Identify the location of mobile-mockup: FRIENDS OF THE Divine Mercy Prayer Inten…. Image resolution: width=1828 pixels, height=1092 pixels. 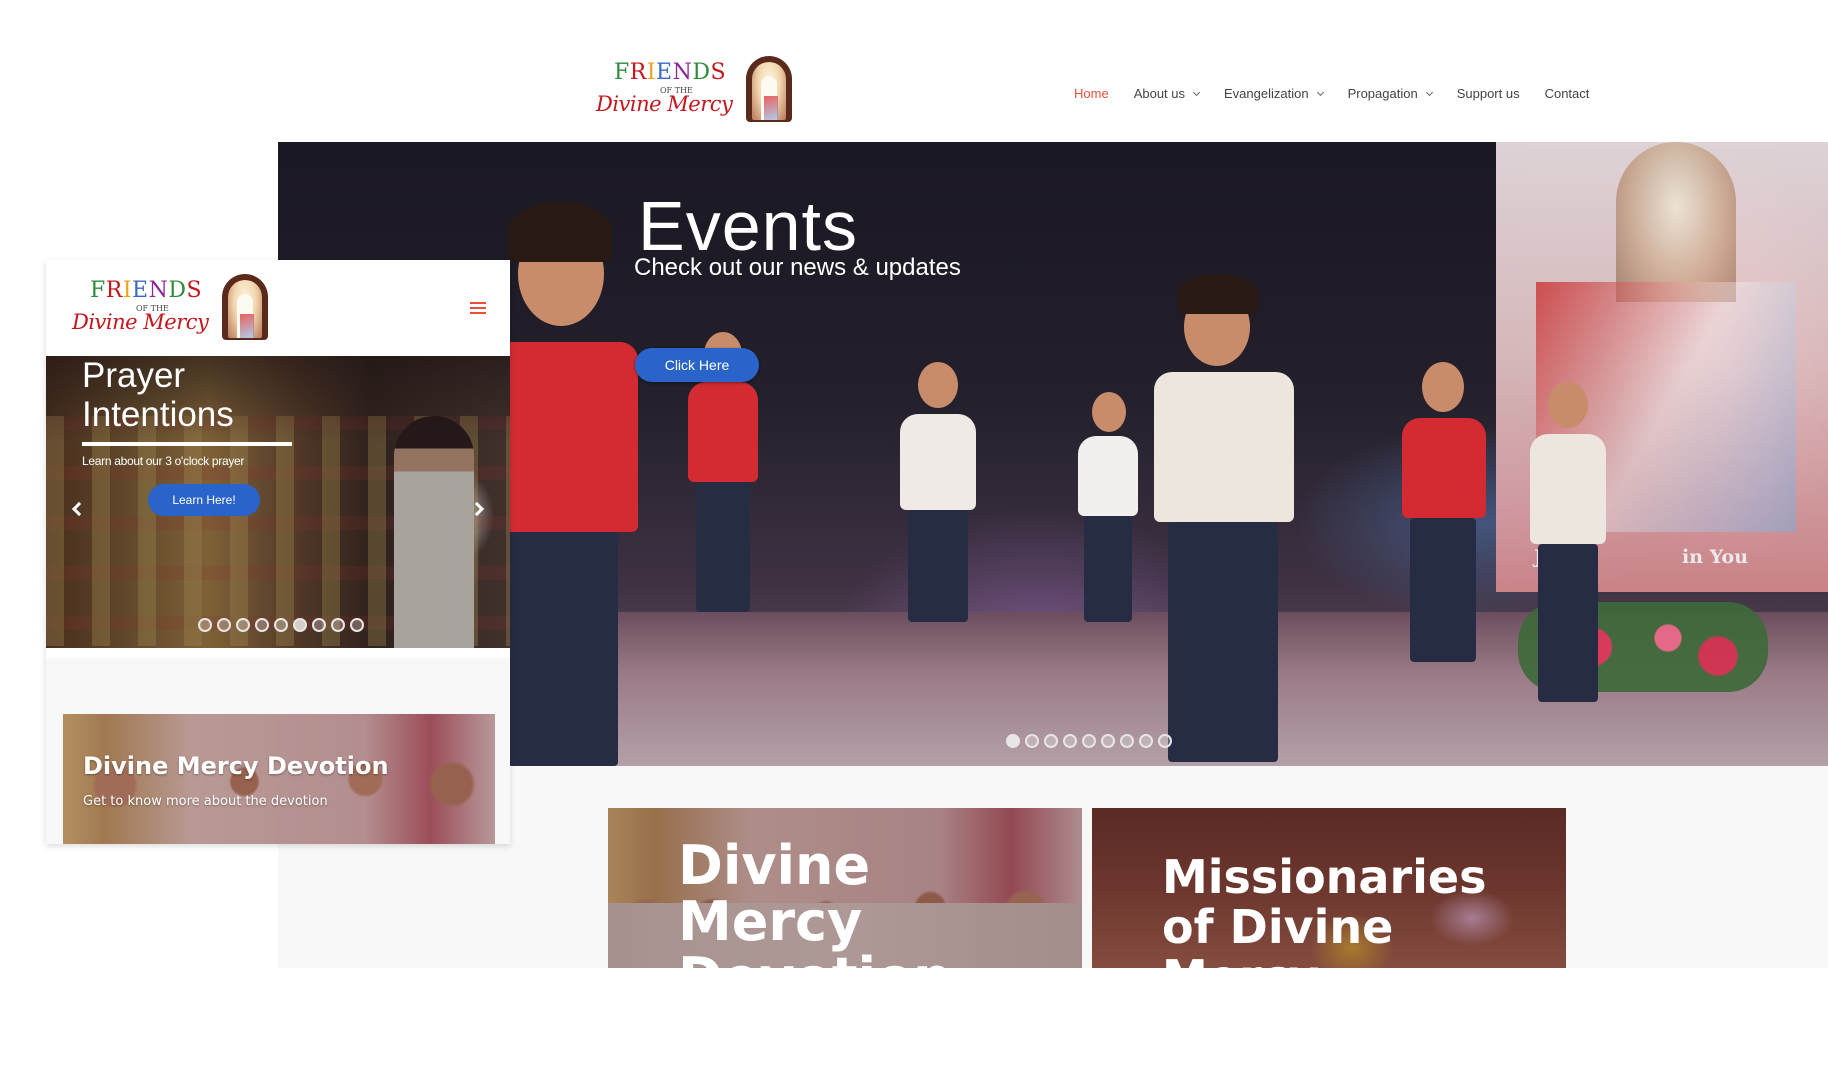
(278, 552).